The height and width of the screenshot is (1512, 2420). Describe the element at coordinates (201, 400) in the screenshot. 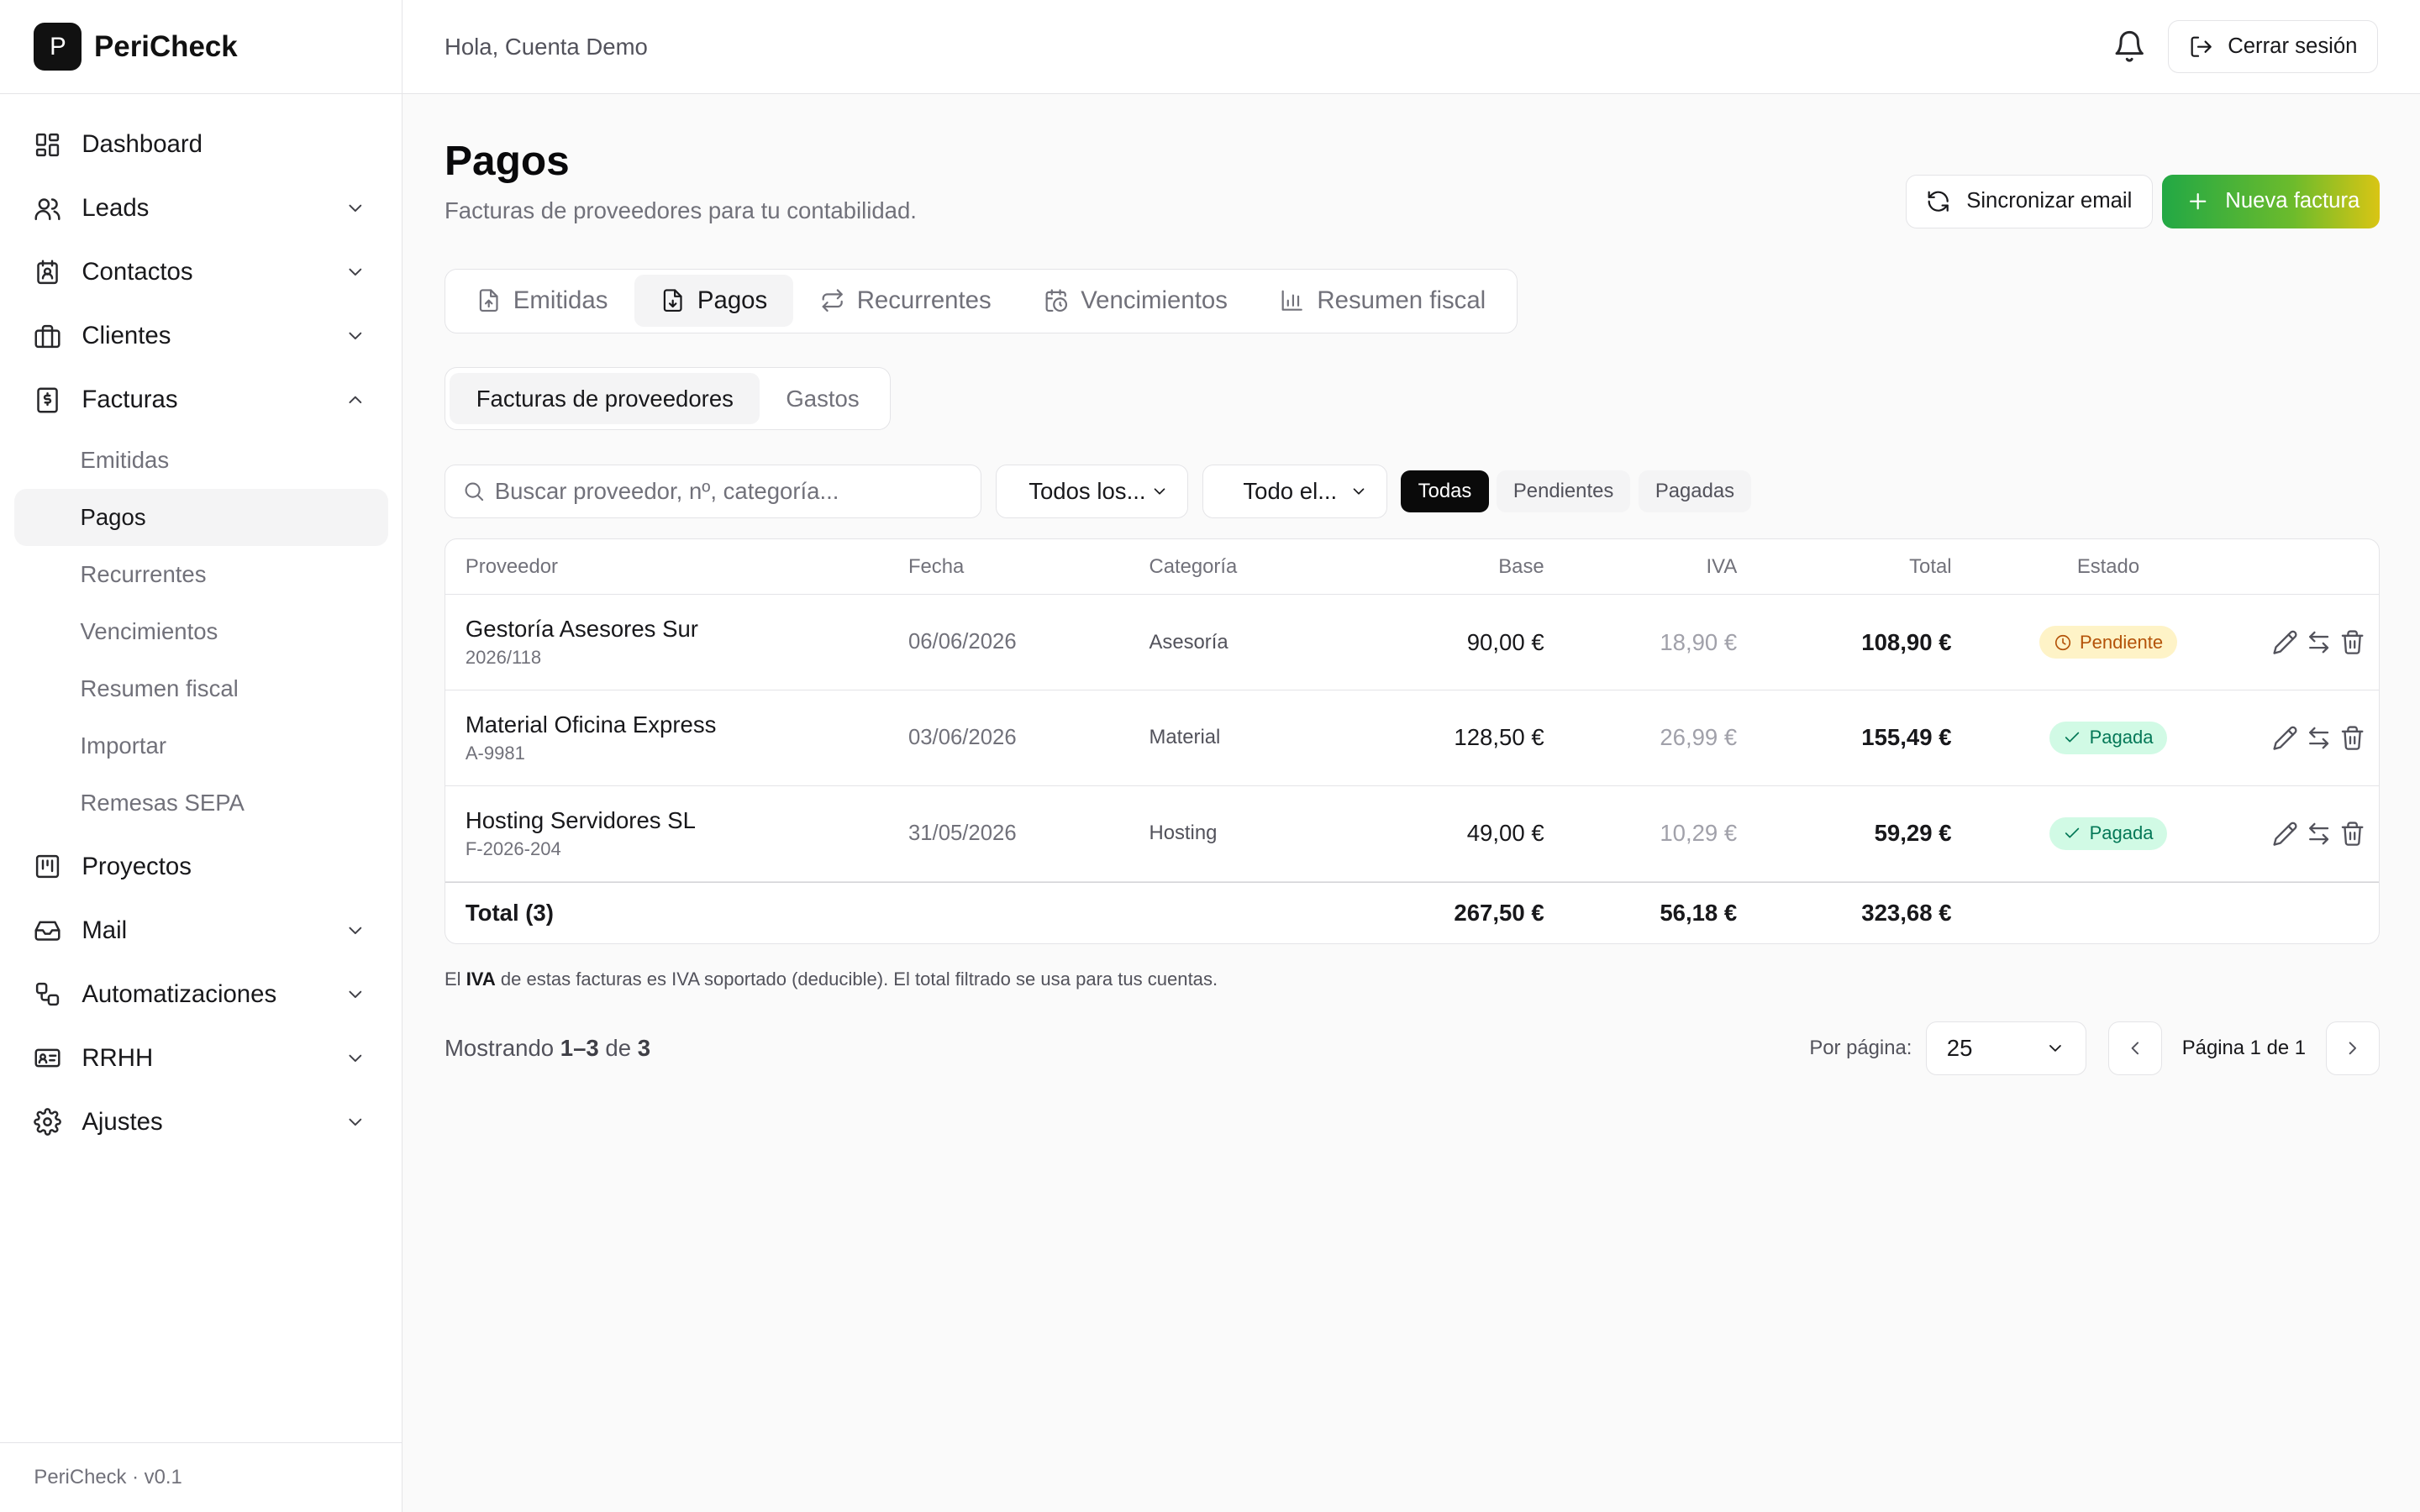

I see `sidebar-item-facturas: Facturas` at that location.